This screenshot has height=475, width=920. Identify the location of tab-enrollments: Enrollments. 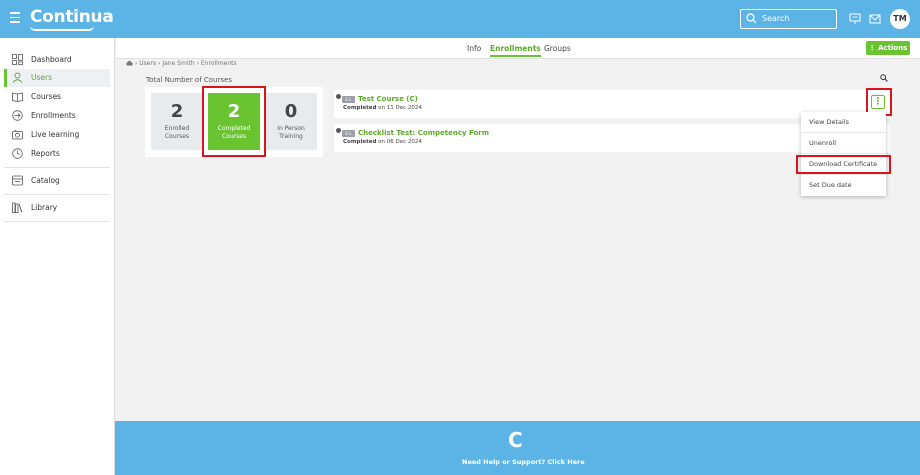
(515, 50).